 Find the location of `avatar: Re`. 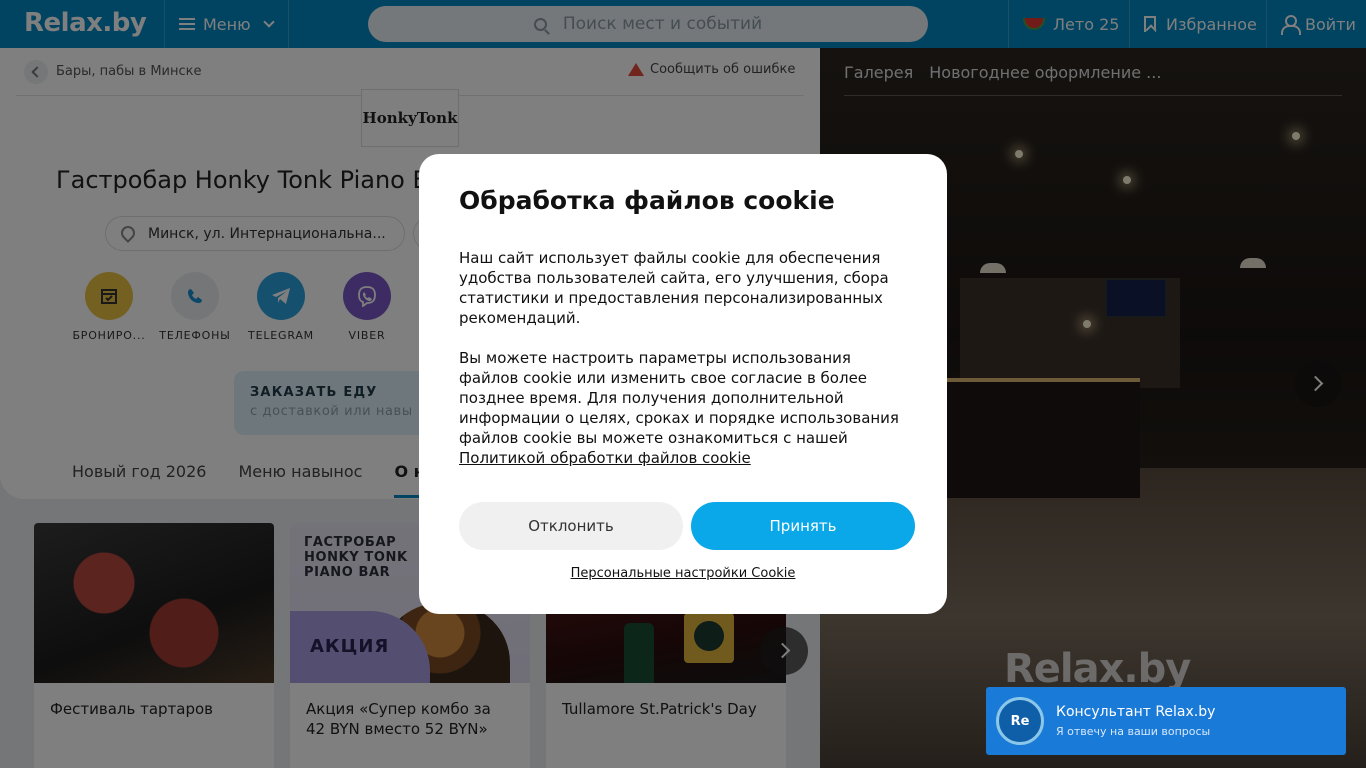

avatar: Re is located at coordinates (1020, 721).